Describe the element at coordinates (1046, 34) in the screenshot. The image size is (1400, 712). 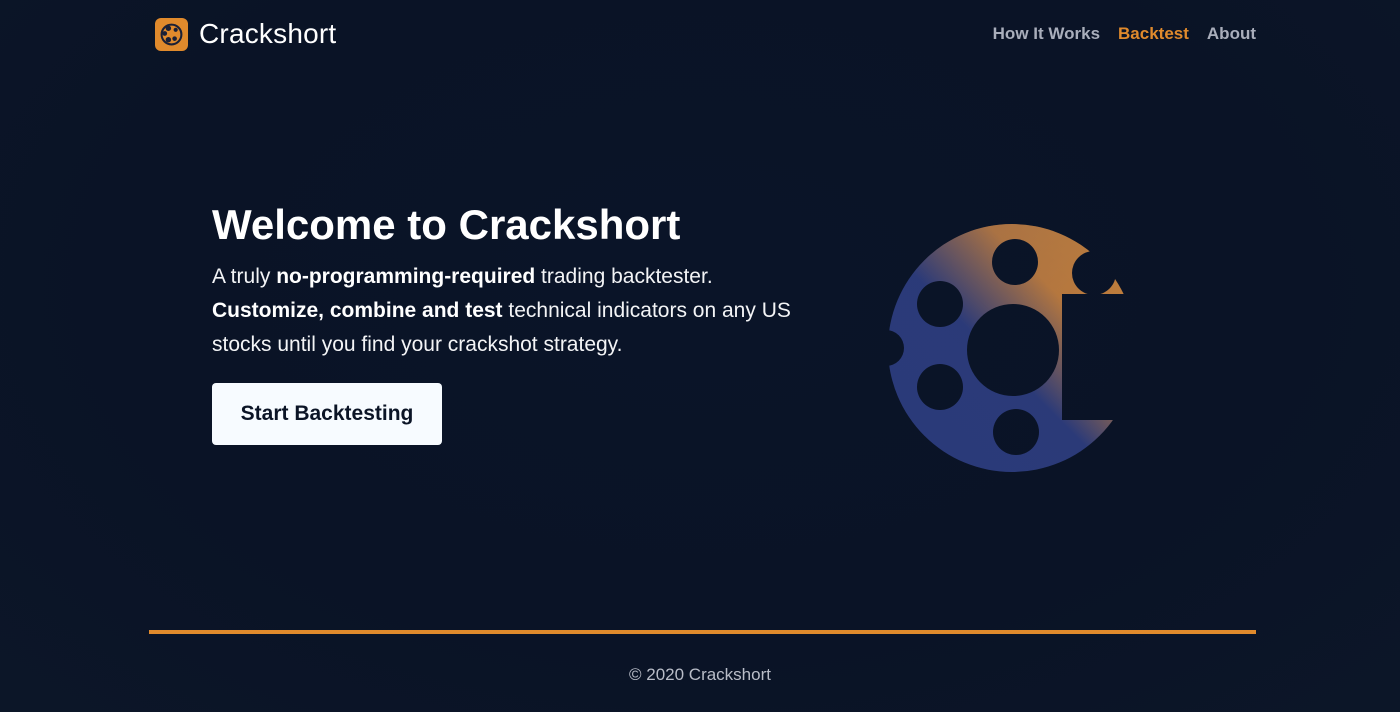
I see `nav-how-it-works: How It Works` at that location.